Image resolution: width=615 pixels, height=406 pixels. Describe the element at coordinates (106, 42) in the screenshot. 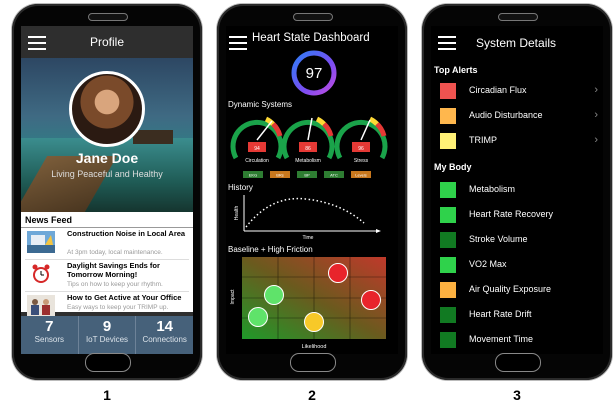

I see `page-title: Profile` at that location.